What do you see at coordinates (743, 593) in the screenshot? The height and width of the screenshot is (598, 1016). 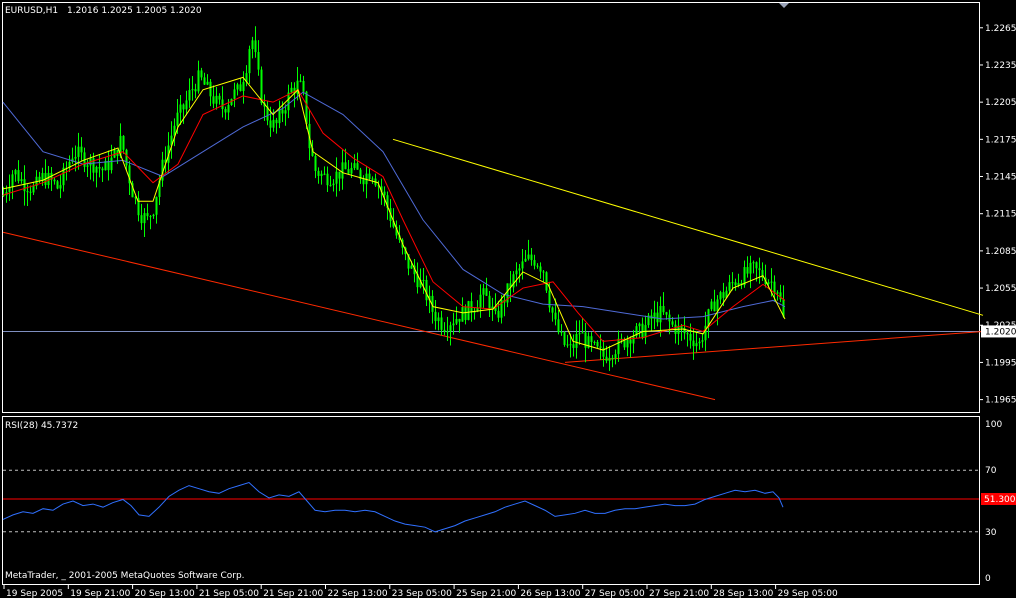 I see `time-tick-label: 28 Sep 13:00` at bounding box center [743, 593].